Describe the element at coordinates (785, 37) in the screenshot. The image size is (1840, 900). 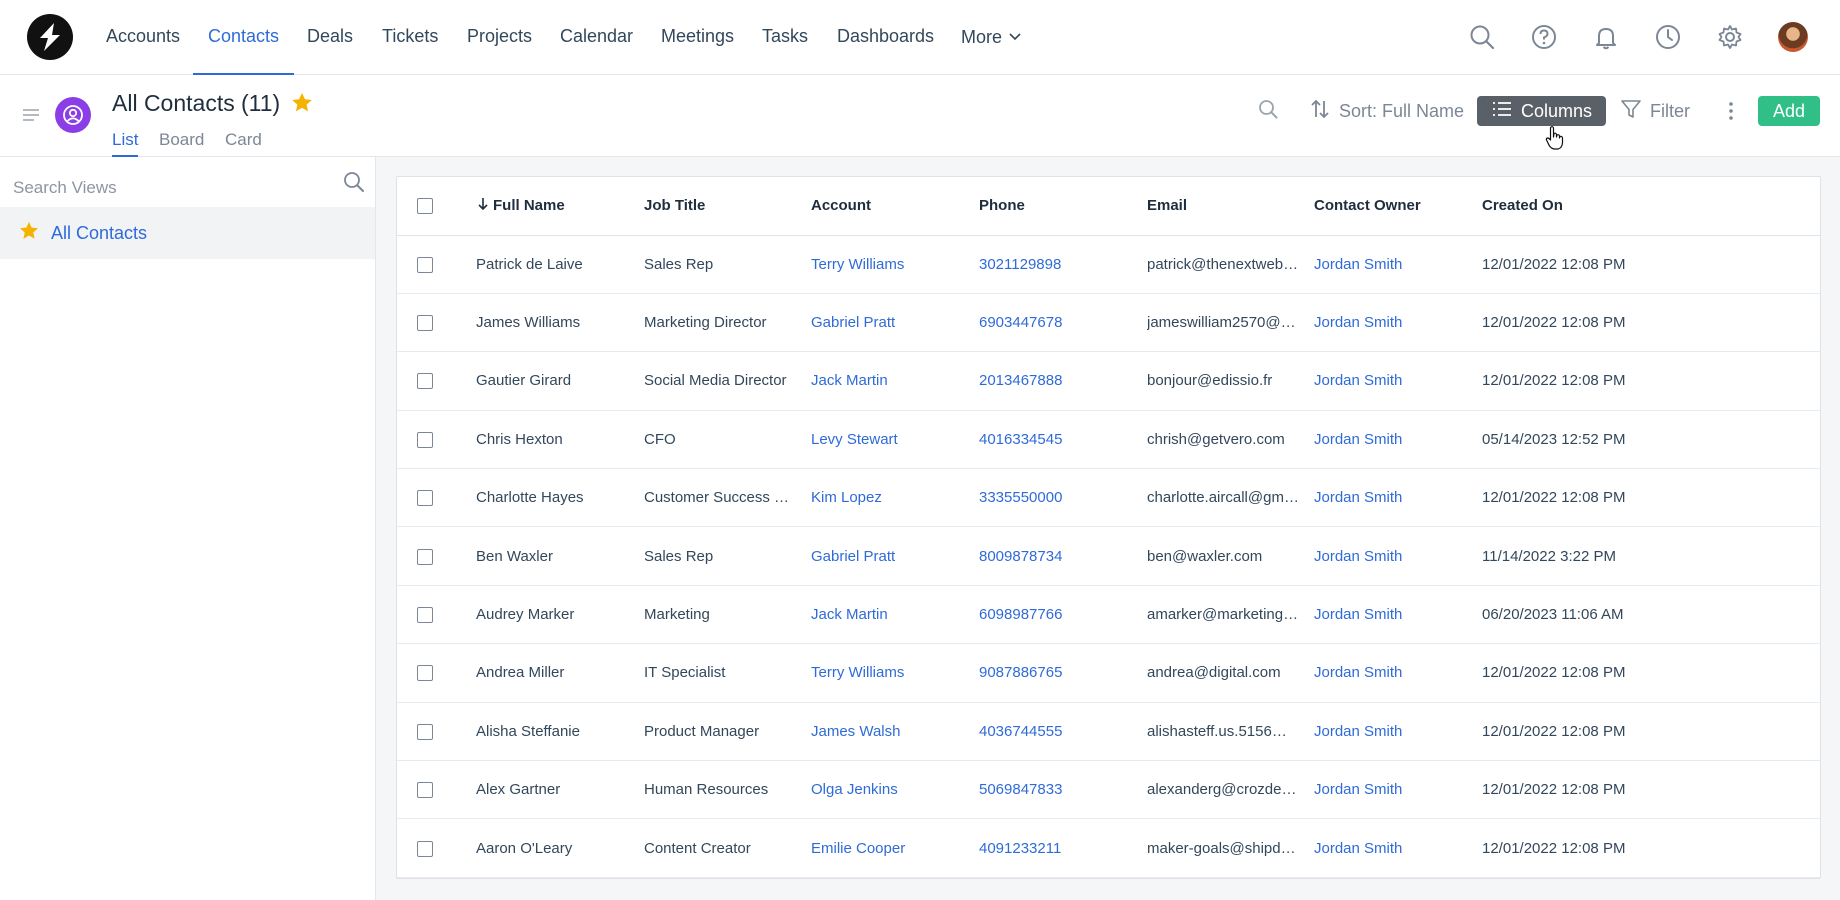
I see `nav-tasks: Tasks` at that location.